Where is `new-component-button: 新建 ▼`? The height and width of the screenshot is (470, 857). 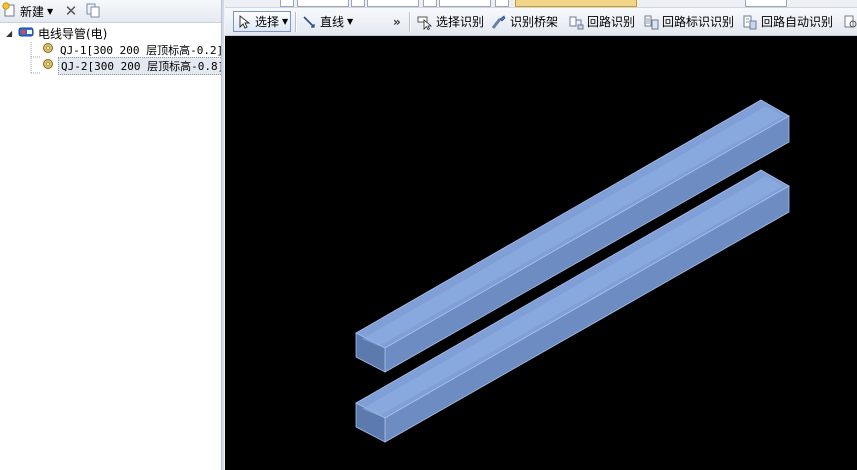 new-component-button: 新建 ▼ is located at coordinates (31, 11).